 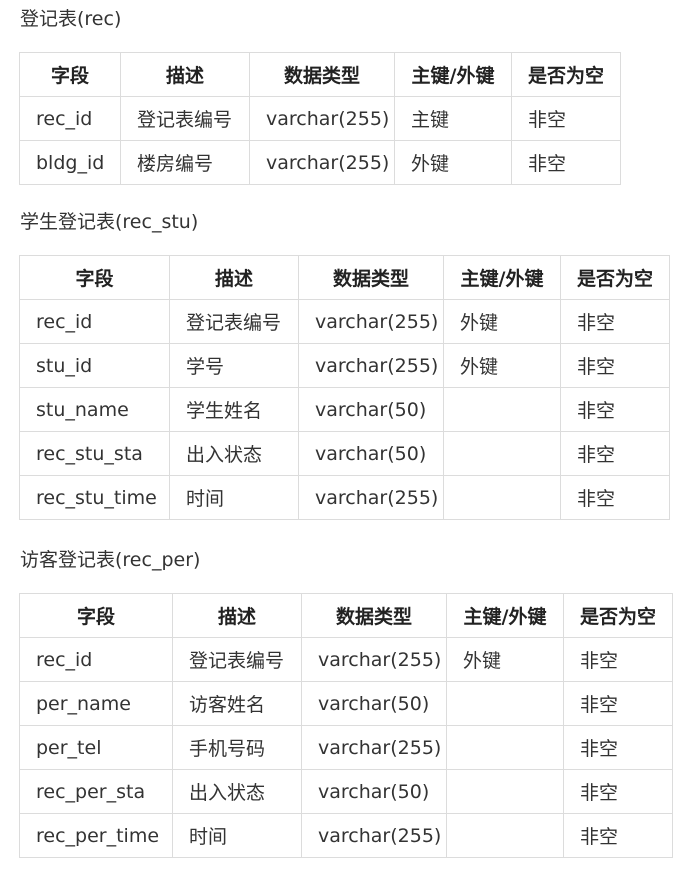 I want to click on cell-field: rec_per_time, so click(x=96, y=835).